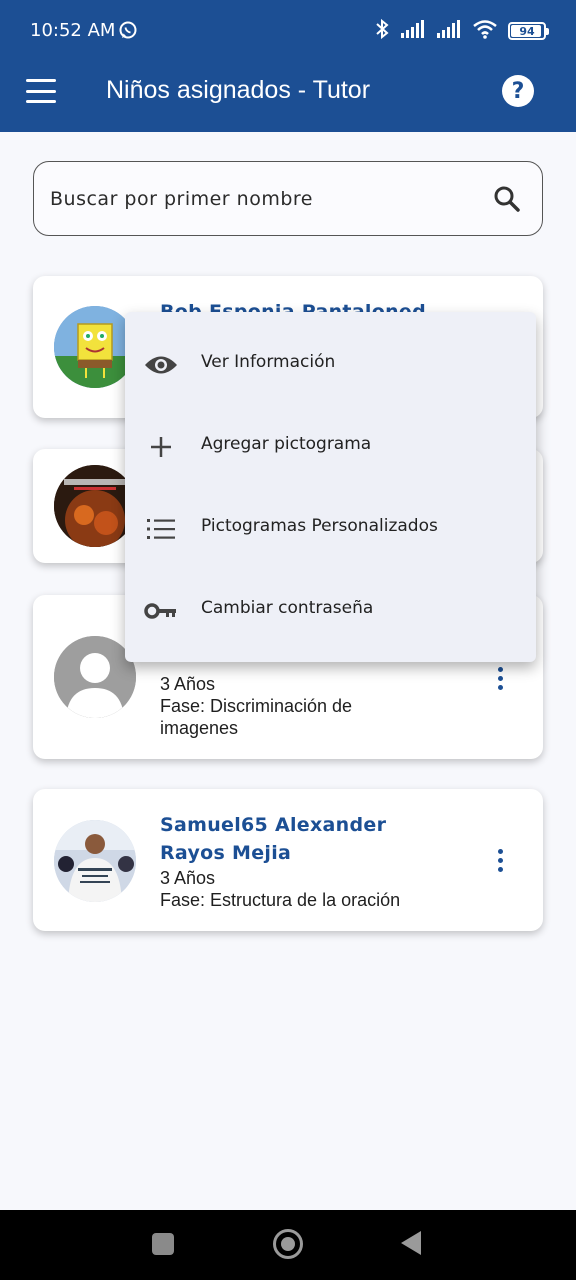  Describe the element at coordinates (507, 201) in the screenshot. I see `search-icon` at that location.